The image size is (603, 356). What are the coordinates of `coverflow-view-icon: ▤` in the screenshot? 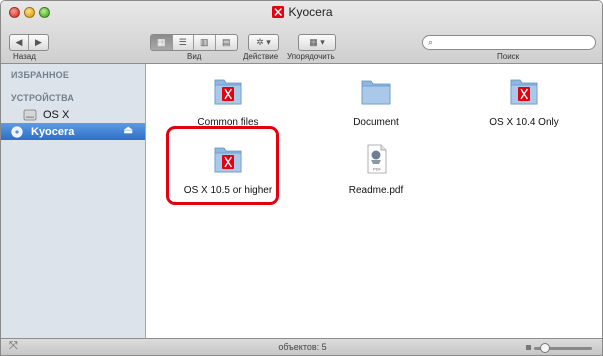 It's located at (226, 42).